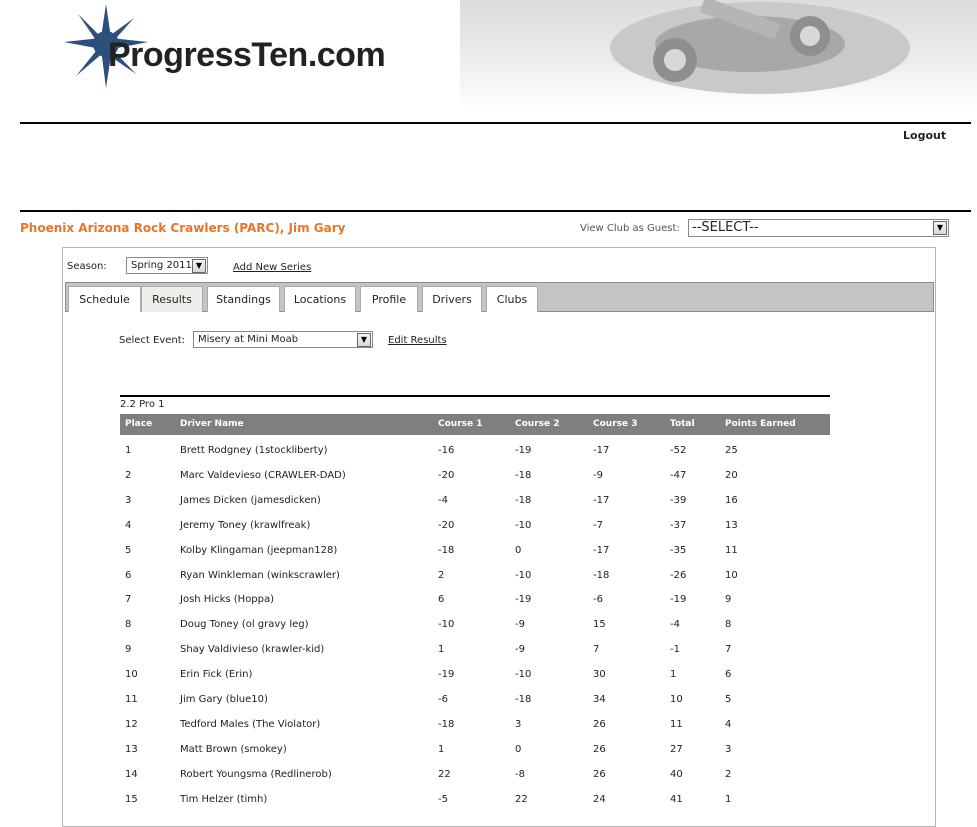 The height and width of the screenshot is (827, 977). Describe the element at coordinates (475, 598) in the screenshot. I see `table-row: 7 Josh Hicks (Hoppa) 6 -19 -6 -19 9` at that location.